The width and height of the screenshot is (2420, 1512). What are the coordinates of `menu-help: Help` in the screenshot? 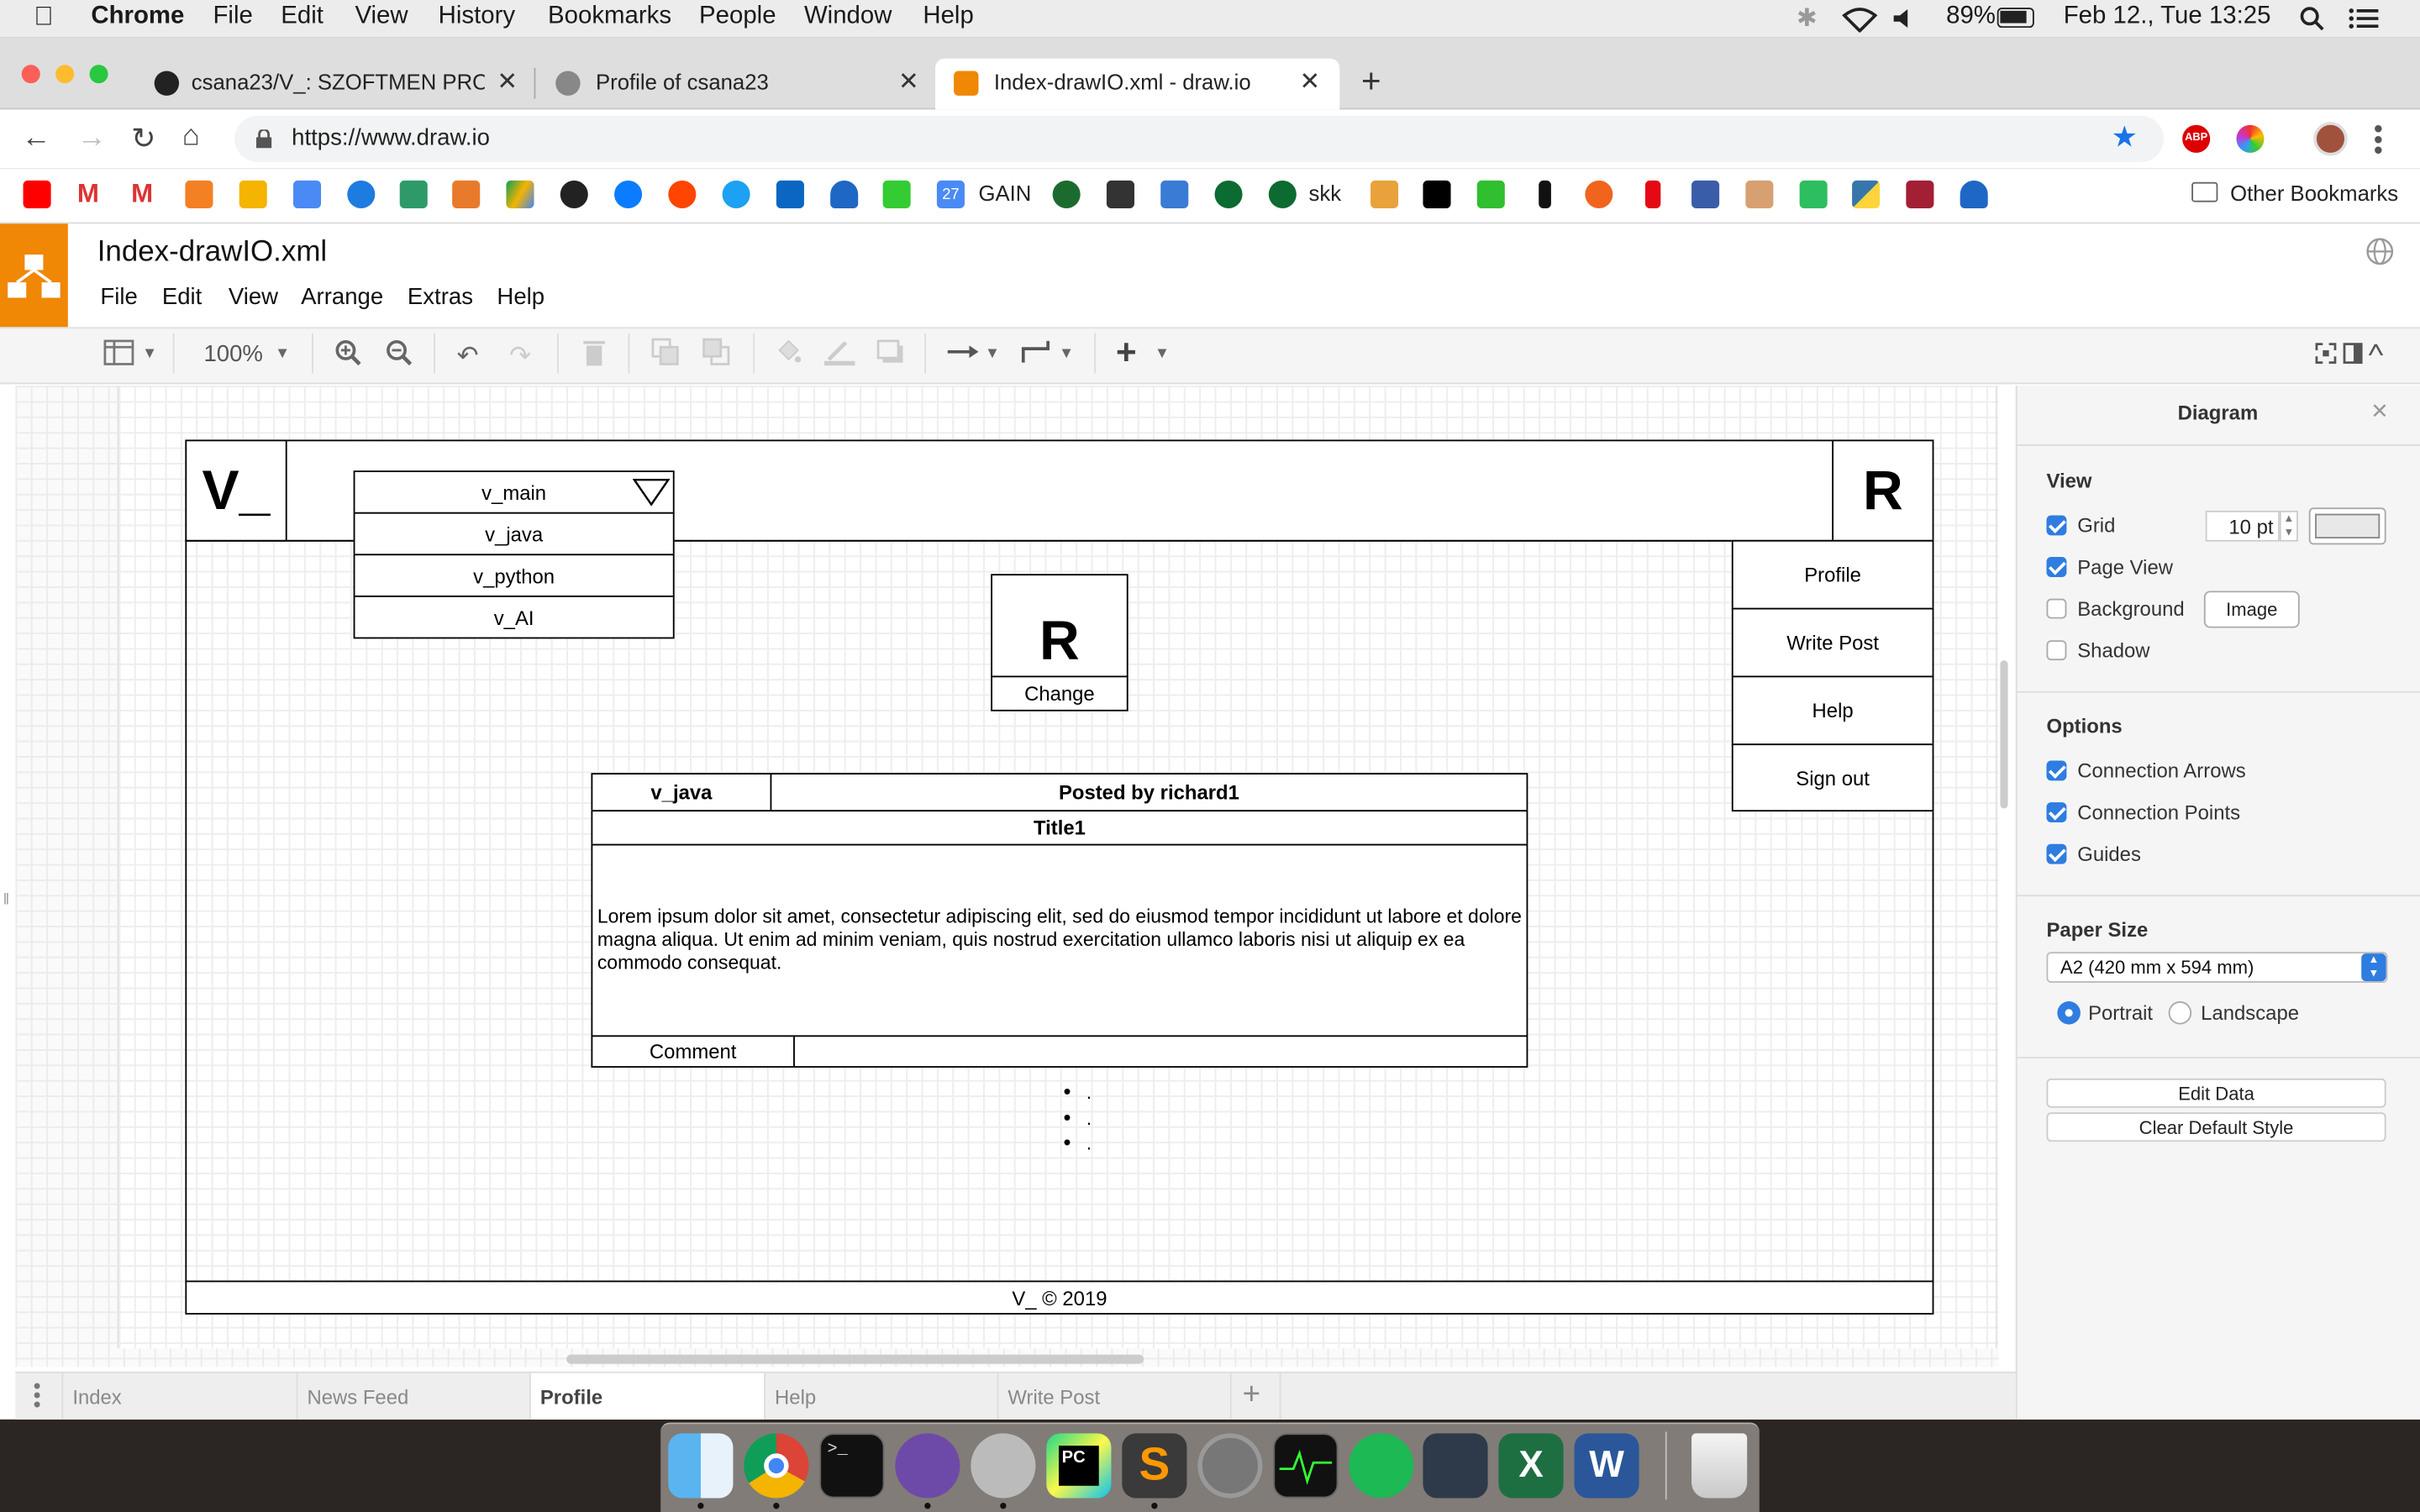 It's located at (948, 17).